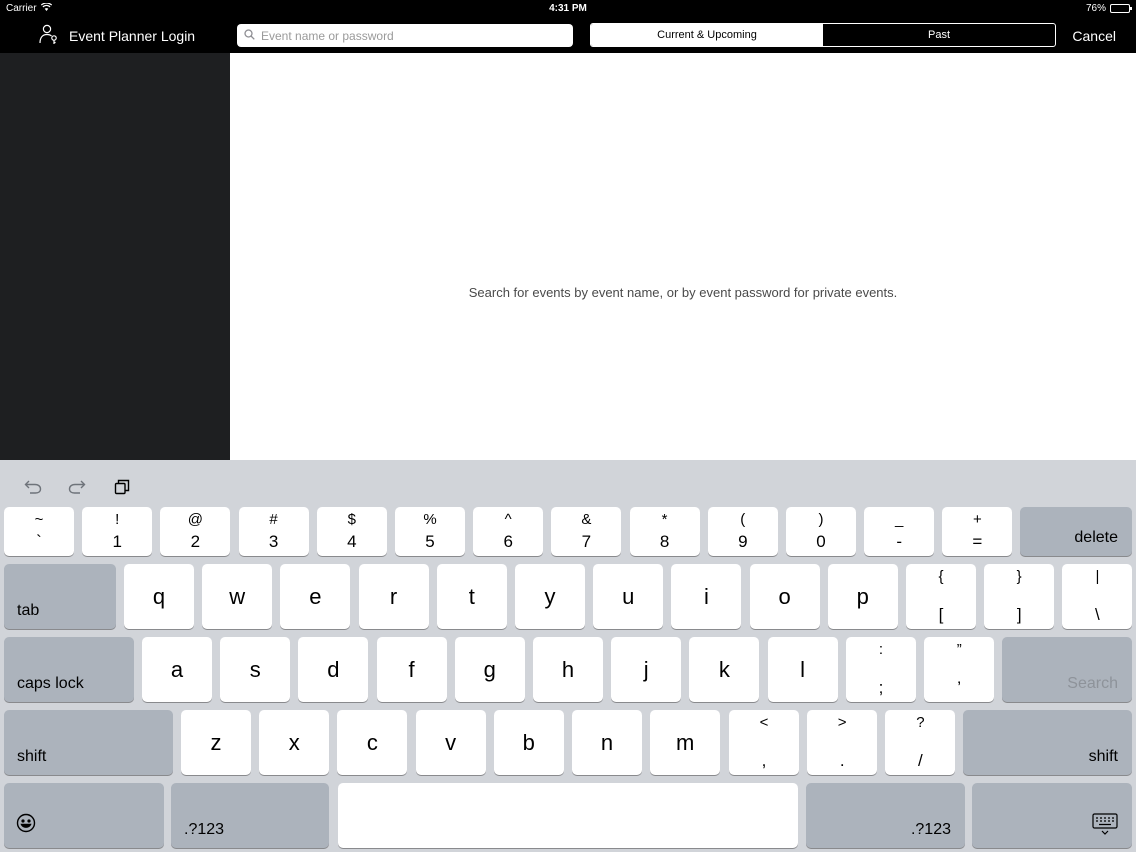 The width and height of the screenshot is (1136, 852). What do you see at coordinates (920, 742) in the screenshot?
I see `key-symbol-8: ? /` at bounding box center [920, 742].